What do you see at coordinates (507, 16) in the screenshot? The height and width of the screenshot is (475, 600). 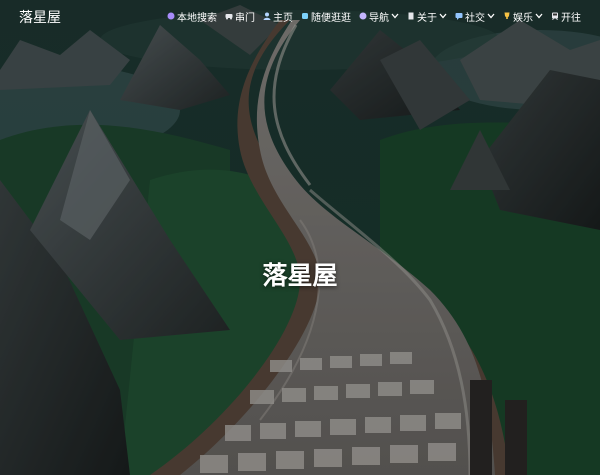 I see `trophy-icon` at bounding box center [507, 16].